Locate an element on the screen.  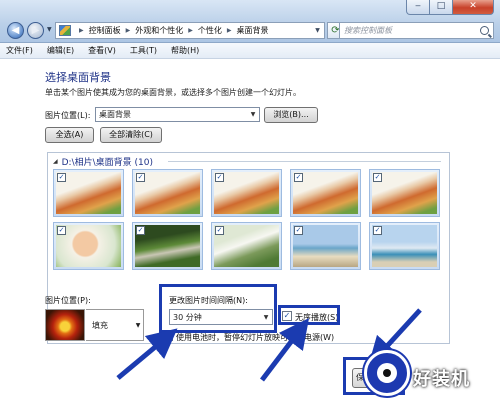
folder-title: D:\相片\桌面背景 (10) is located at coordinates (107, 163).